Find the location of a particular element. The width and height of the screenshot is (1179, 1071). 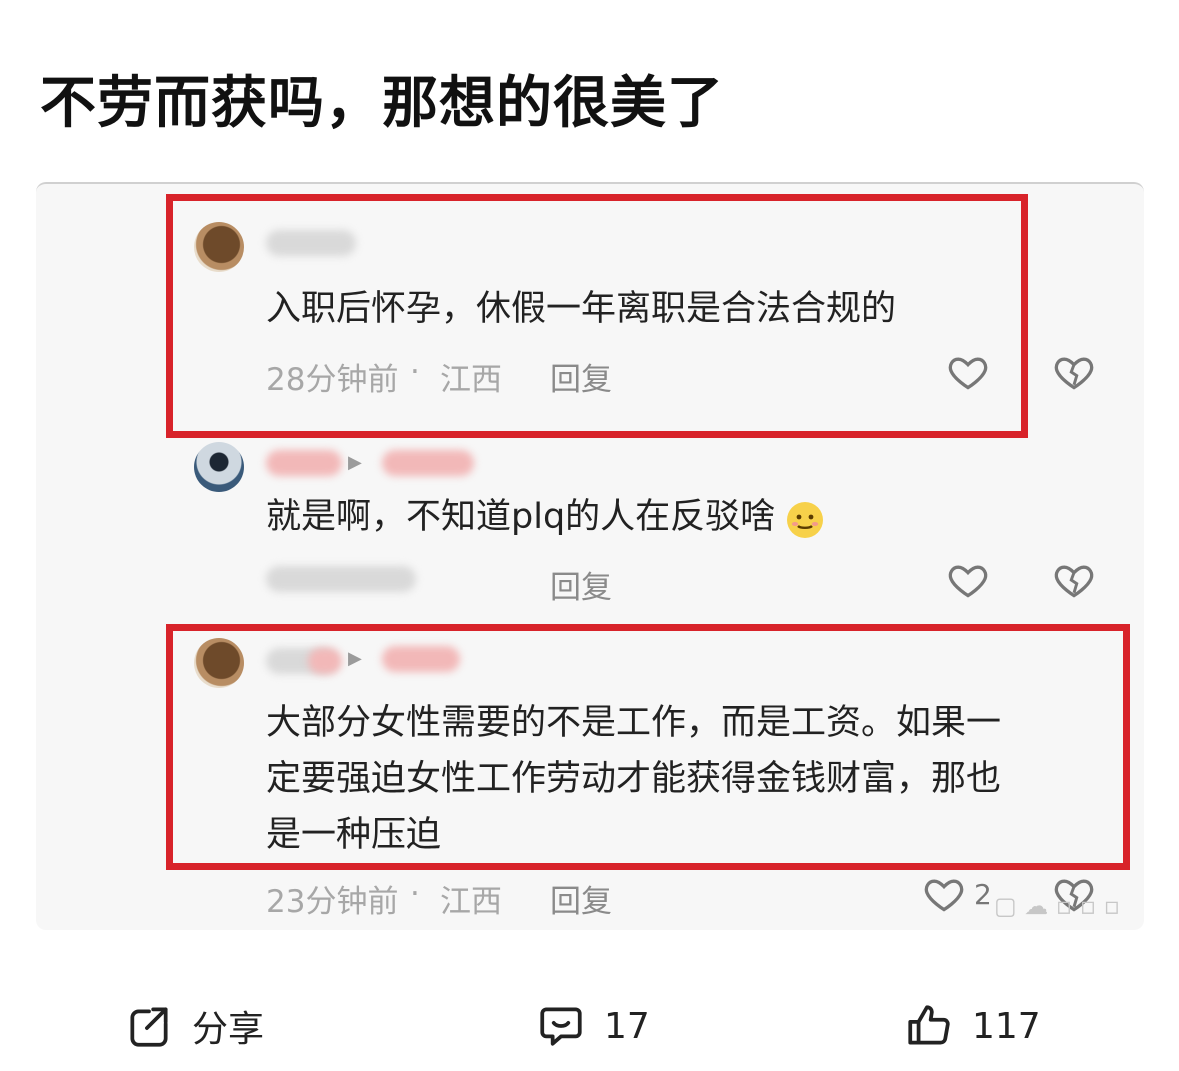

post-title: 不劳而获吗，那想的很美了 is located at coordinates (382, 103).